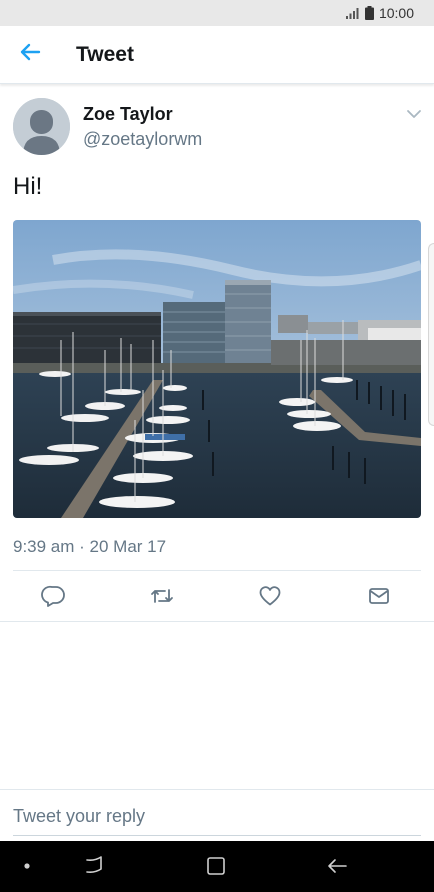 Image resolution: width=434 pixels, height=892 pixels. Describe the element at coordinates (105, 54) in the screenshot. I see `page-title: Tweet` at that location.